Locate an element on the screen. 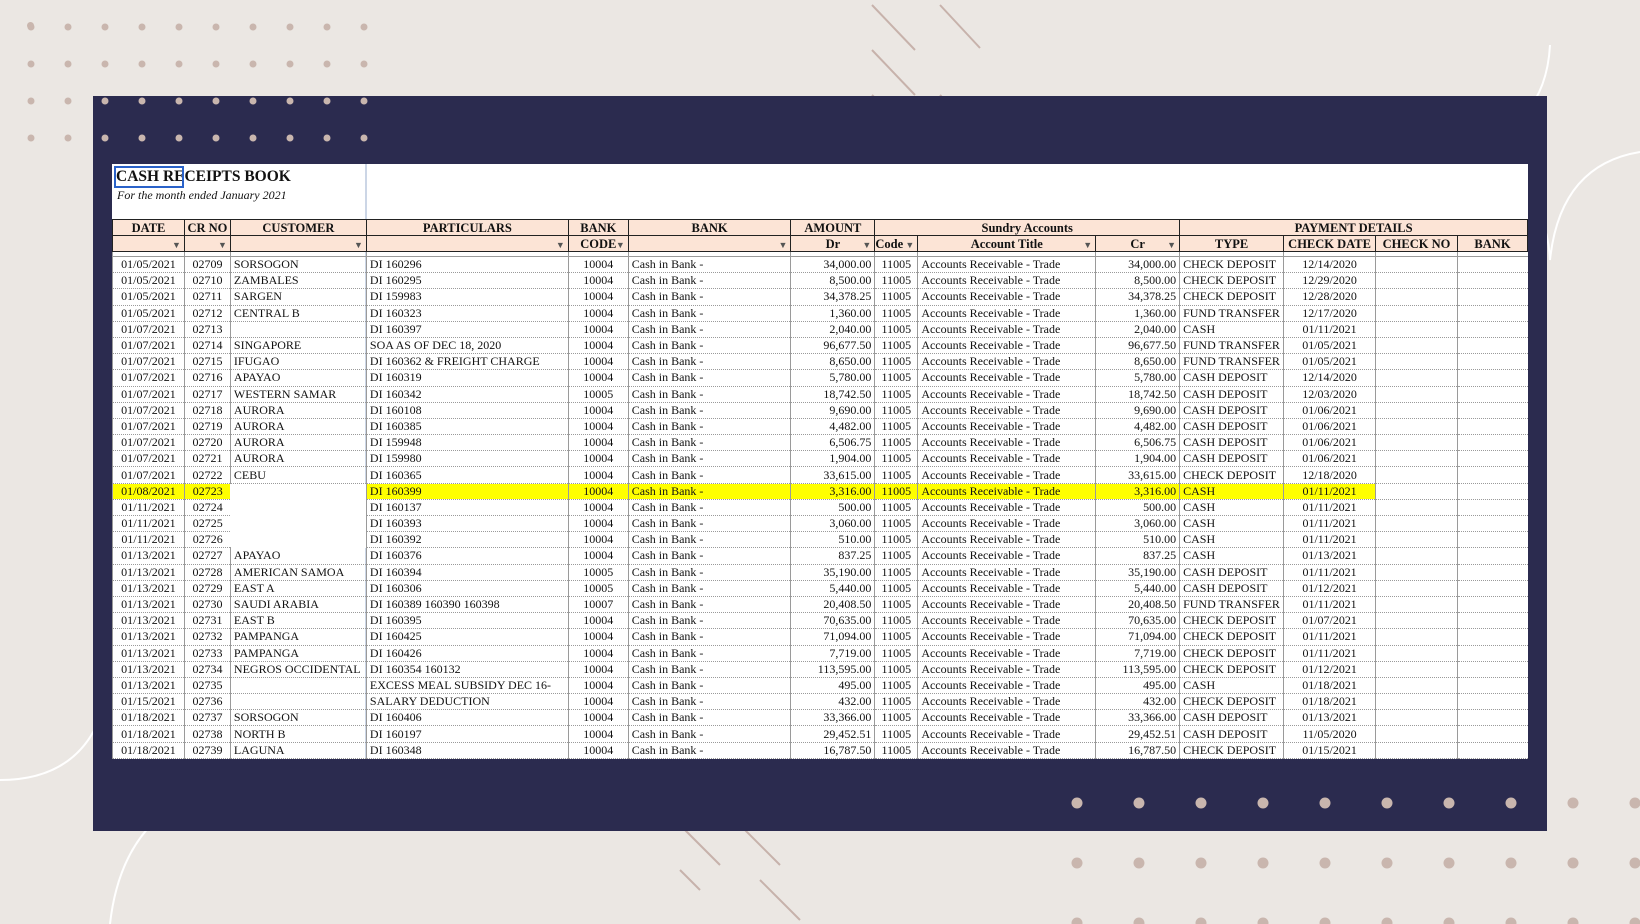  cell-amount-dr: 6,506.75 is located at coordinates (832, 443).